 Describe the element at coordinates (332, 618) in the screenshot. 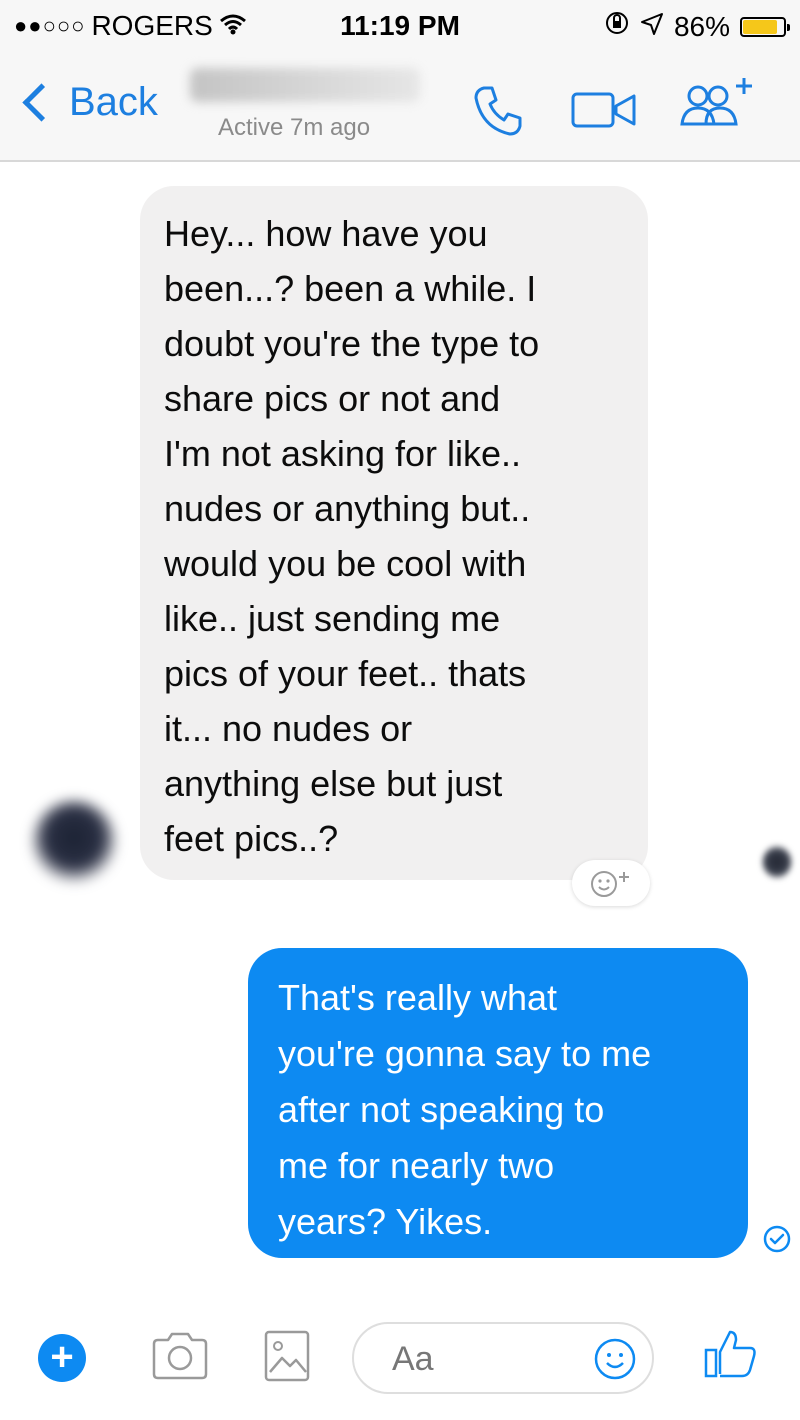

I see `message-line: like.. just sending me` at that location.